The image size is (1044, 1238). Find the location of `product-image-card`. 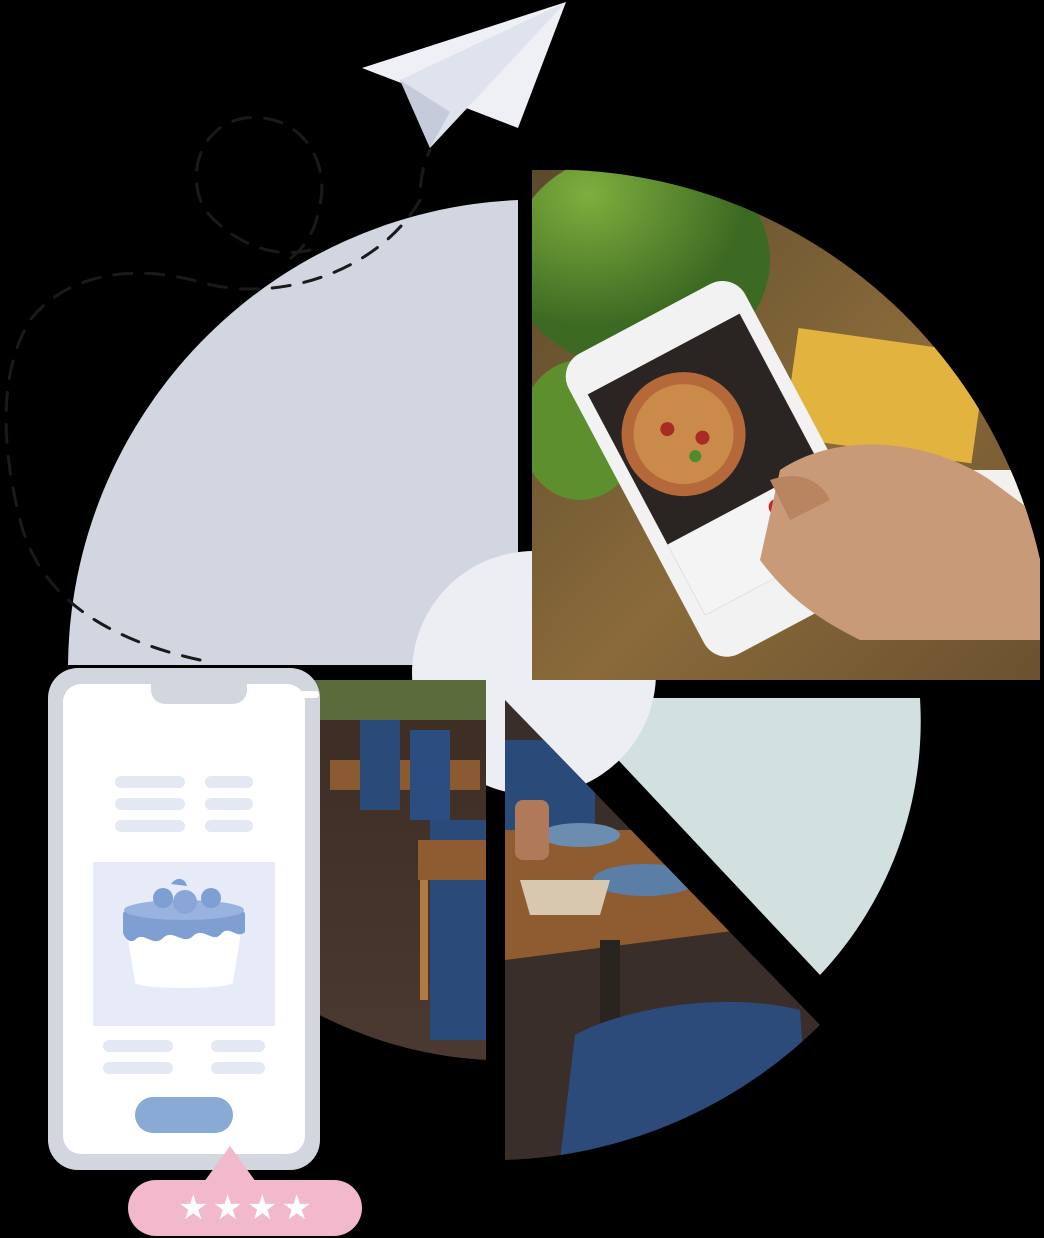

product-image-card is located at coordinates (184, 944).